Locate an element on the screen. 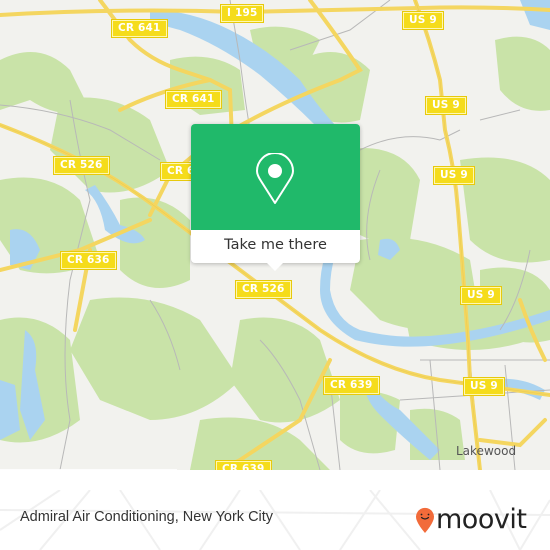 This screenshot has height=550, width=550. map-pin-icon is located at coordinates (275, 178).